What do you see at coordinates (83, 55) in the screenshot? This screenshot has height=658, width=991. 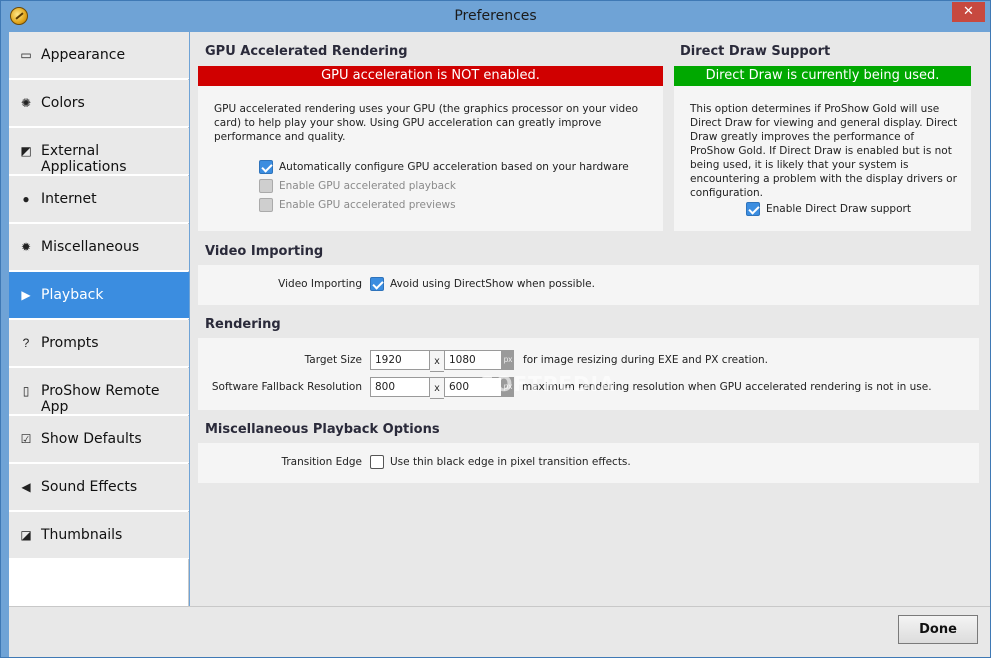 I see `sidebar-item-label: Appearance` at bounding box center [83, 55].